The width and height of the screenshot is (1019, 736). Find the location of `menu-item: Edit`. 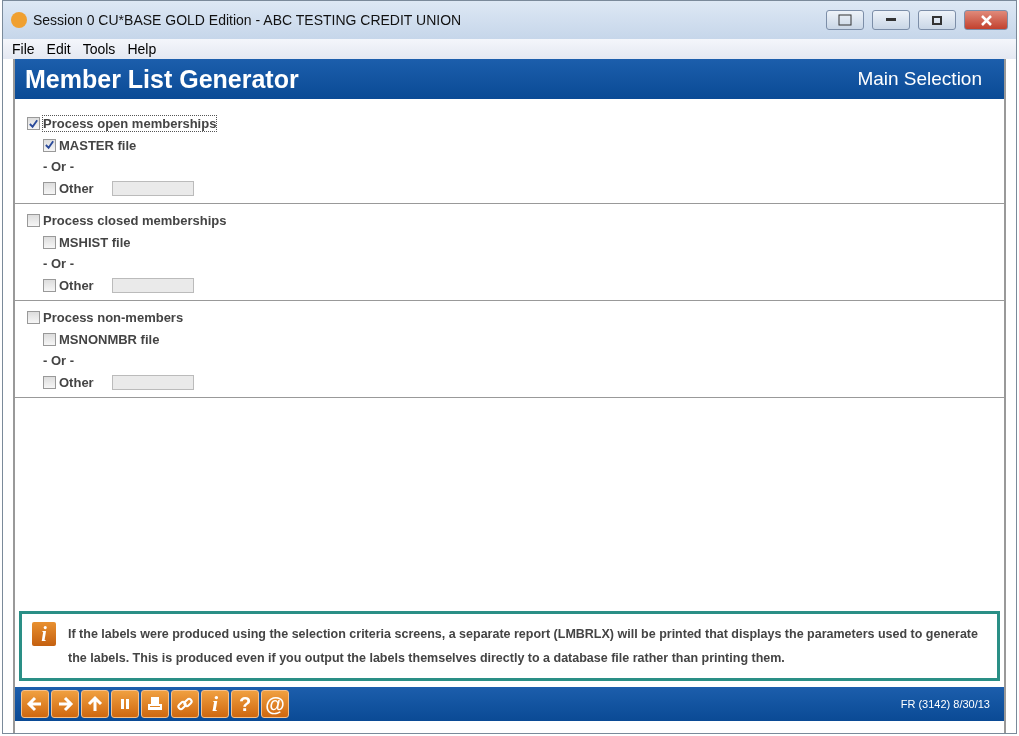

menu-item: Edit is located at coordinates (58, 49).